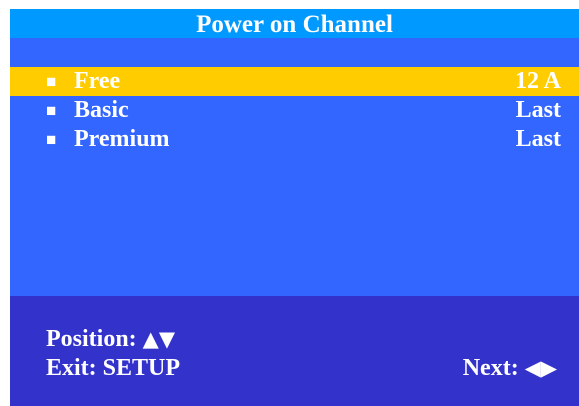 The width and height of the screenshot is (579, 406). What do you see at coordinates (97, 81) in the screenshot?
I see `menu-item-label: Free` at bounding box center [97, 81].